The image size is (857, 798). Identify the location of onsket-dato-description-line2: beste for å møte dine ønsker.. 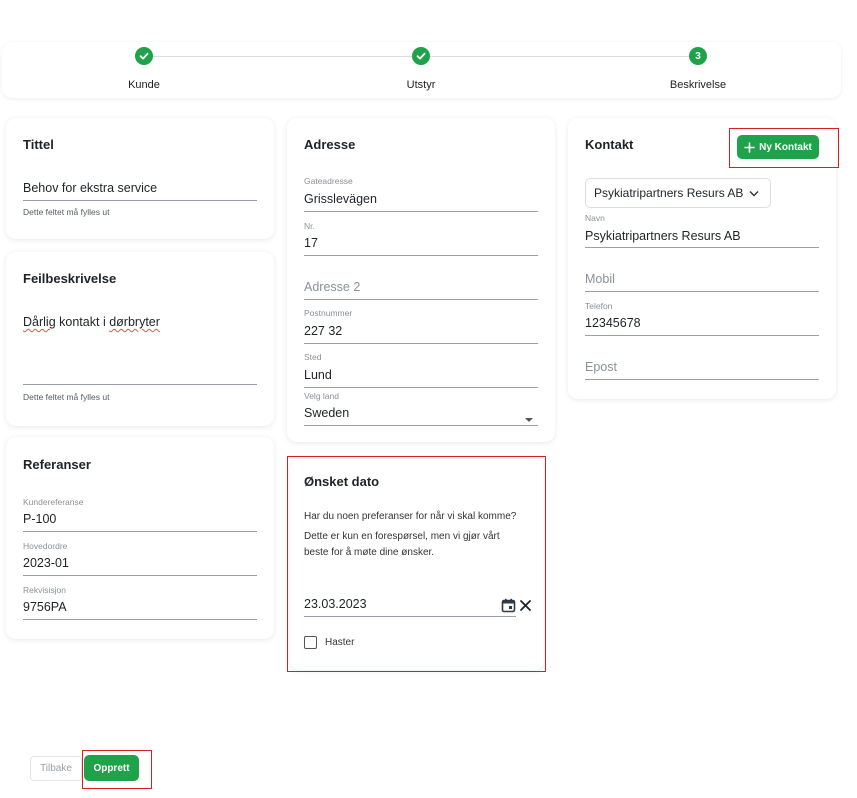
(369, 552).